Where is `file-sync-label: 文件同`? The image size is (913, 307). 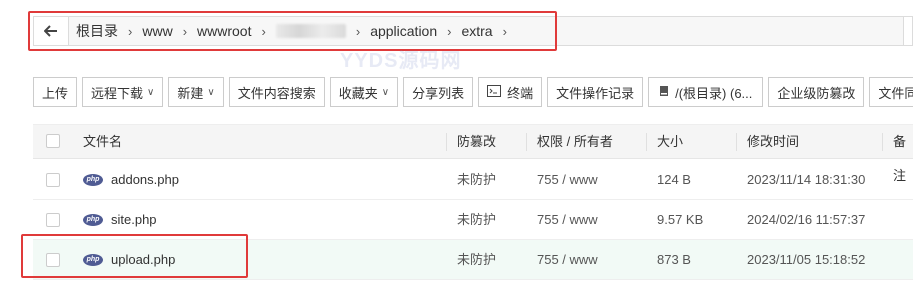
file-sync-label: 文件同 is located at coordinates (895, 93).